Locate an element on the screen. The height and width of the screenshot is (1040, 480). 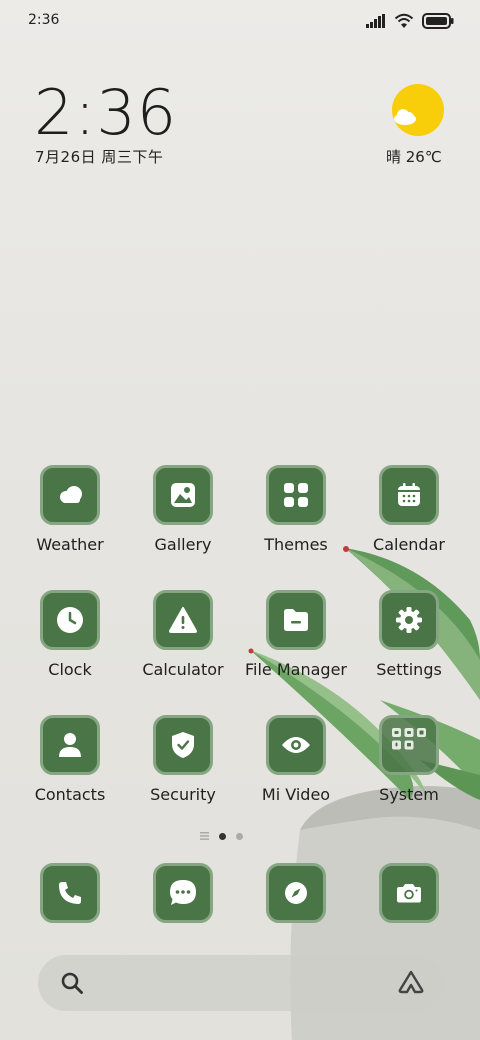
camera-icon is located at coordinates (409, 893).